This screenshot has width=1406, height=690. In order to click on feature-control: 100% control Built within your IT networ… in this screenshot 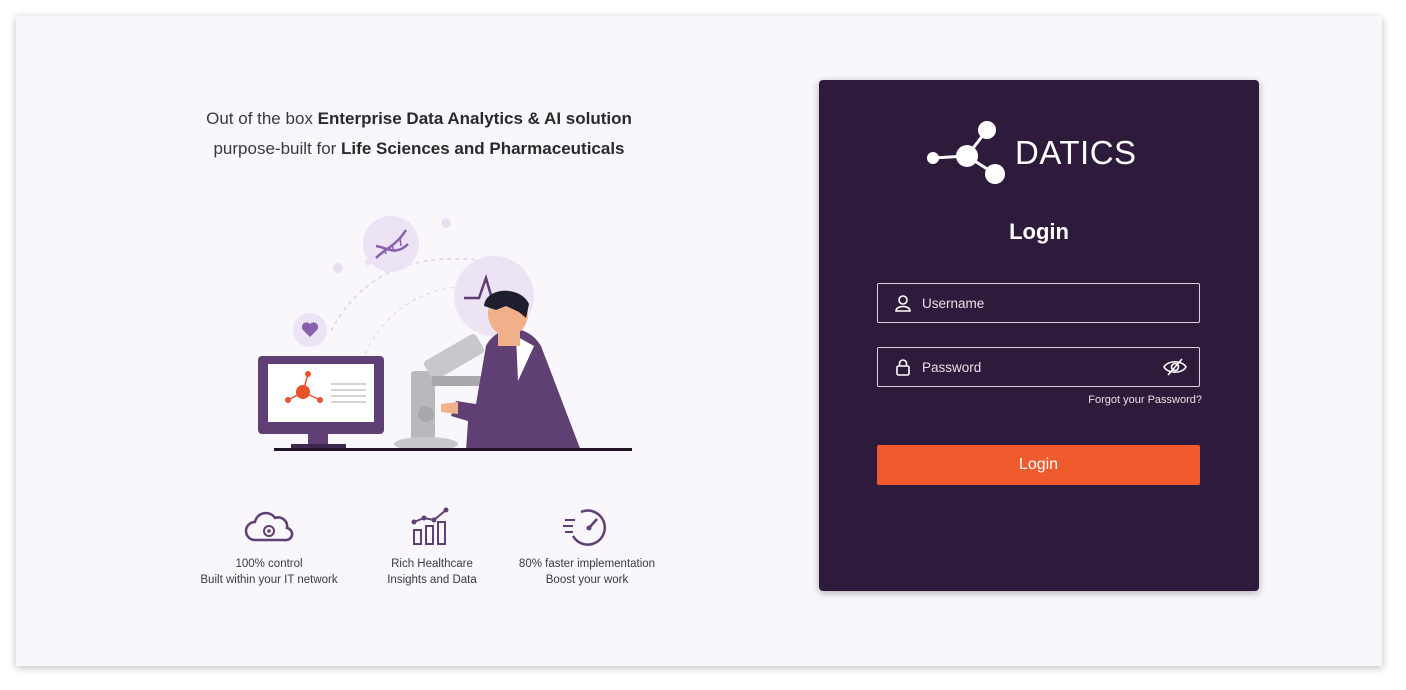, I will do `click(269, 547)`.